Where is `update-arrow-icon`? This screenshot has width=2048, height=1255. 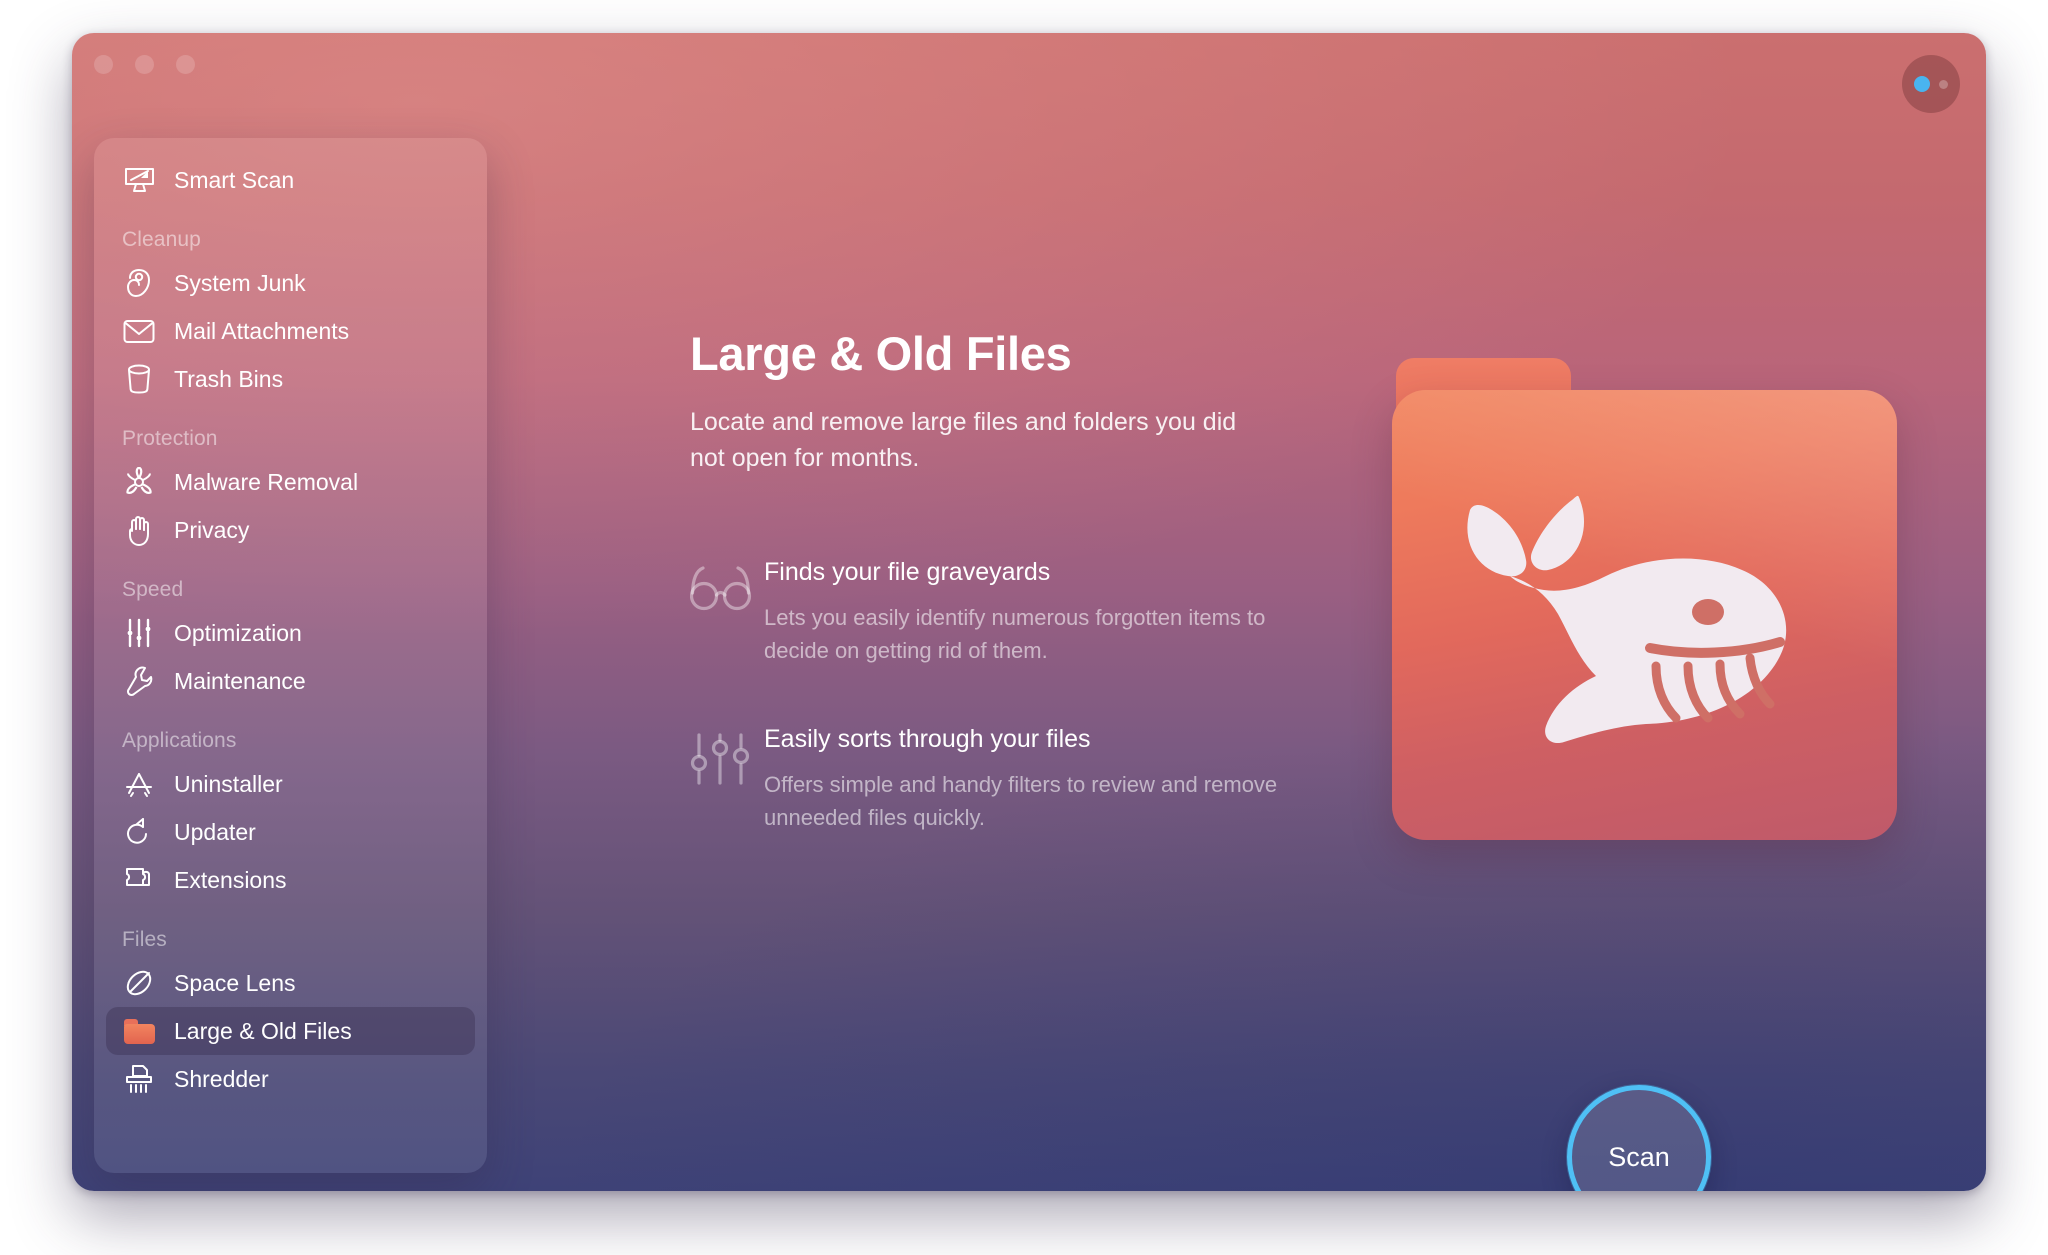
update-arrow-icon is located at coordinates (139, 832).